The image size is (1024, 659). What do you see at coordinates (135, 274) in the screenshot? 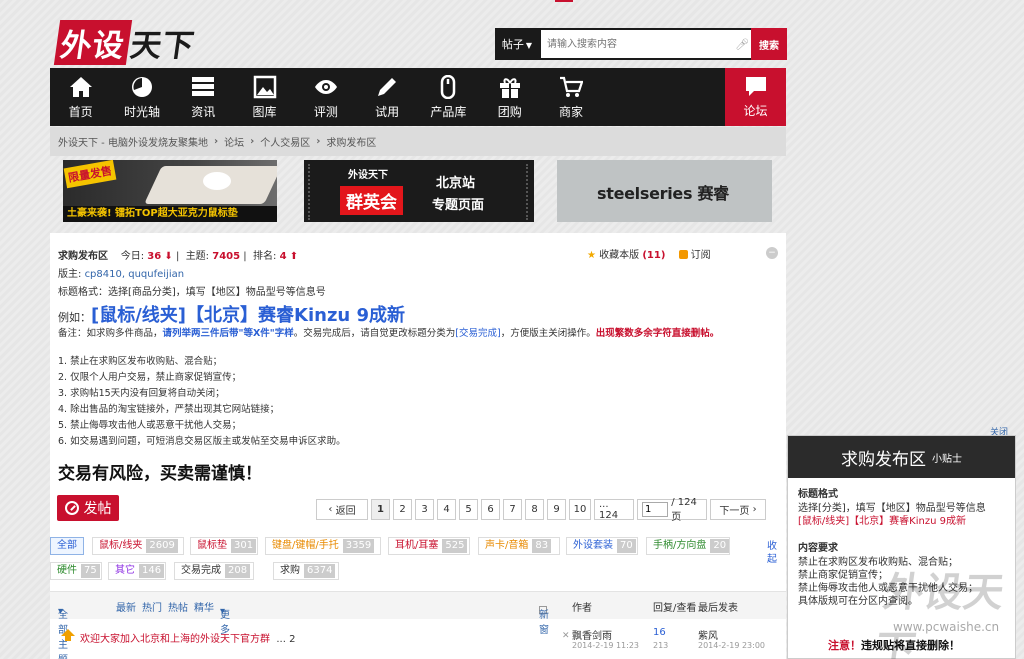
I see `moderator-links: cp8410, ququfeijian` at bounding box center [135, 274].